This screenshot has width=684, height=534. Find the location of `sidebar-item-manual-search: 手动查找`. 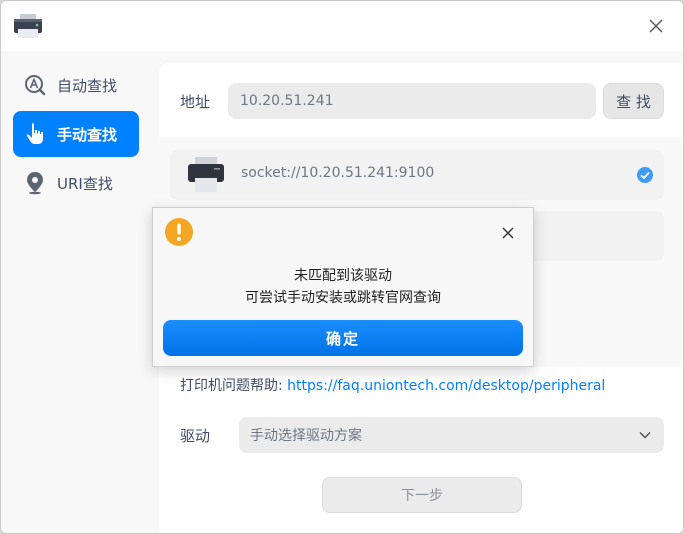

sidebar-item-manual-search: 手动查找 is located at coordinates (76, 134).